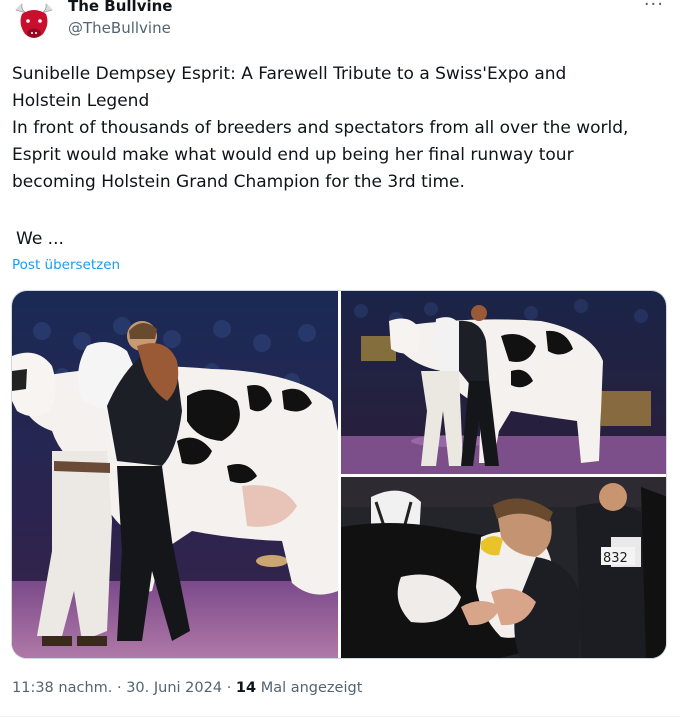  What do you see at coordinates (503, 382) in the screenshot?
I see `photo-arena-wide-shot` at bounding box center [503, 382].